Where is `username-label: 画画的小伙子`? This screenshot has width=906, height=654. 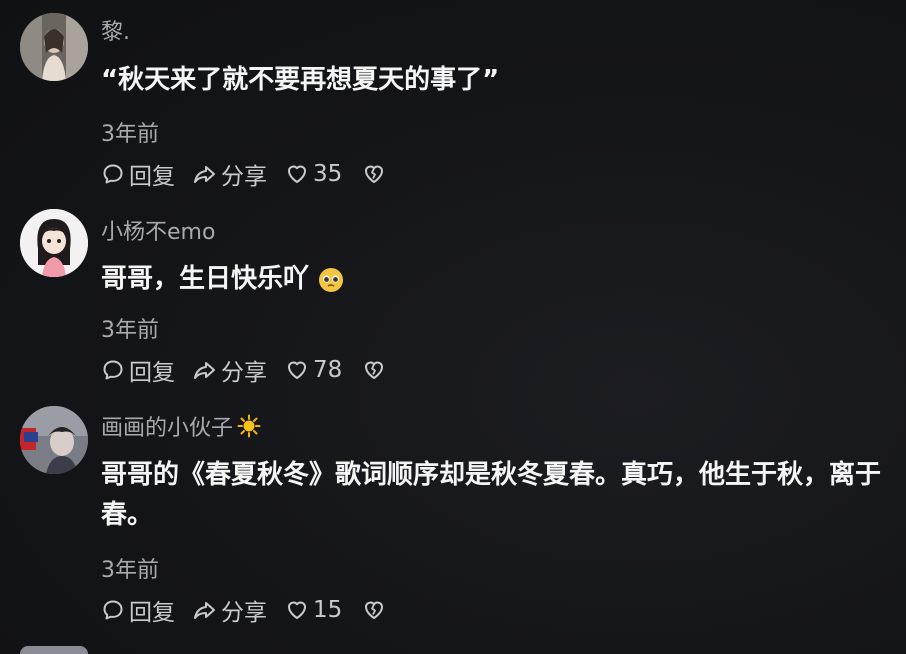
username-label: 画画的小伙子 is located at coordinates (167, 428).